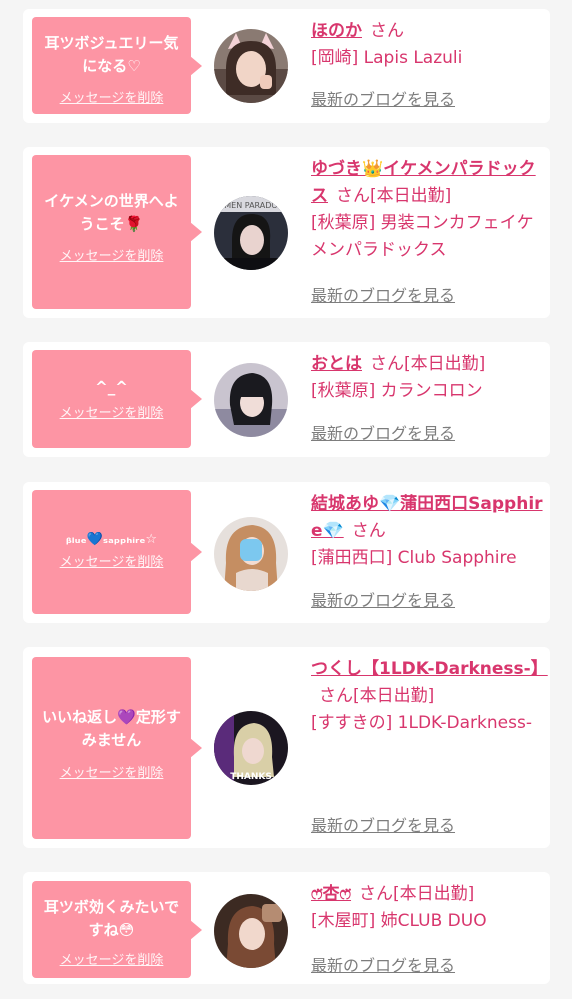 The image size is (572, 999). Describe the element at coordinates (429, 683) in the screenshot. I see `name-line: つくし【1LDK-Darkness-】さん[本日出勤]` at that location.